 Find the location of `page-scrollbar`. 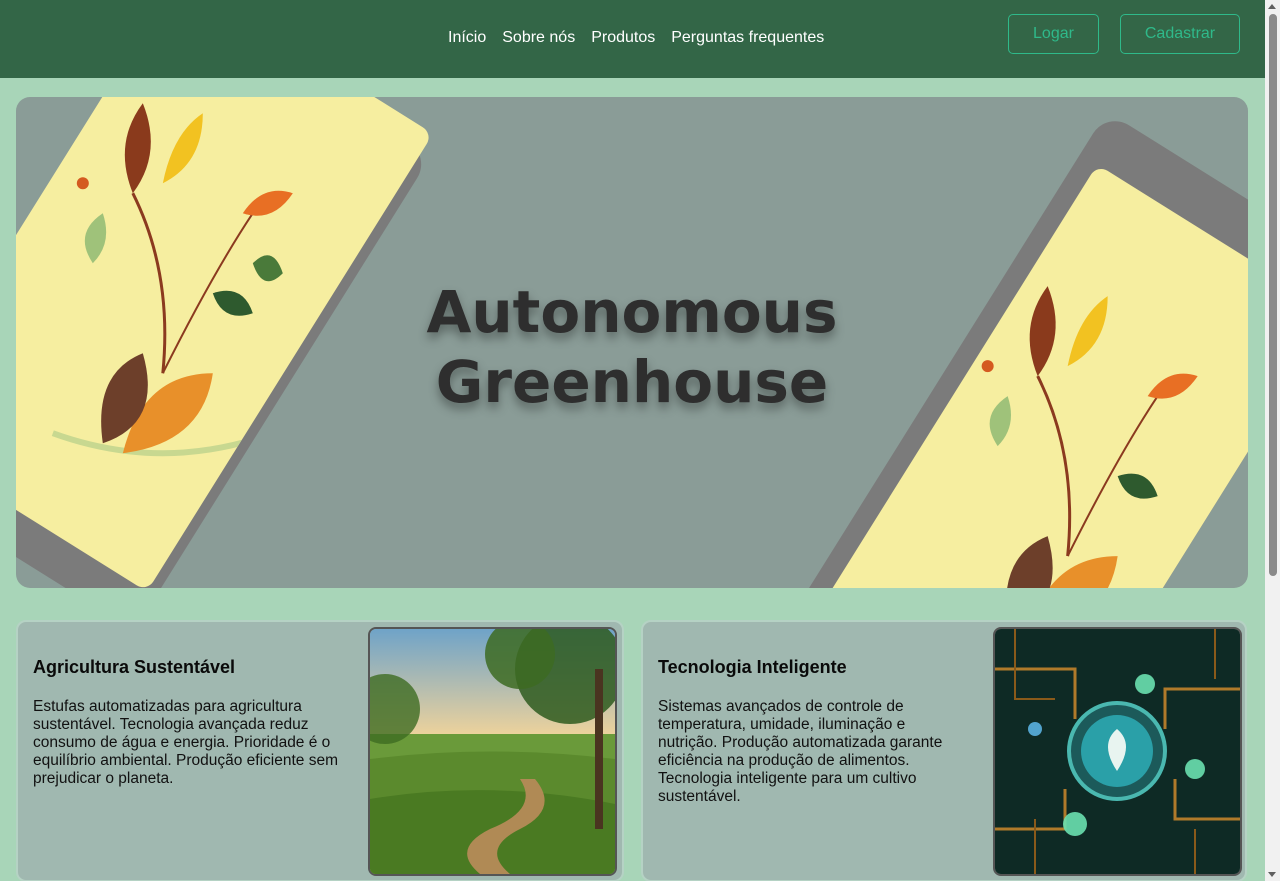

page-scrollbar is located at coordinates (1272, 440).